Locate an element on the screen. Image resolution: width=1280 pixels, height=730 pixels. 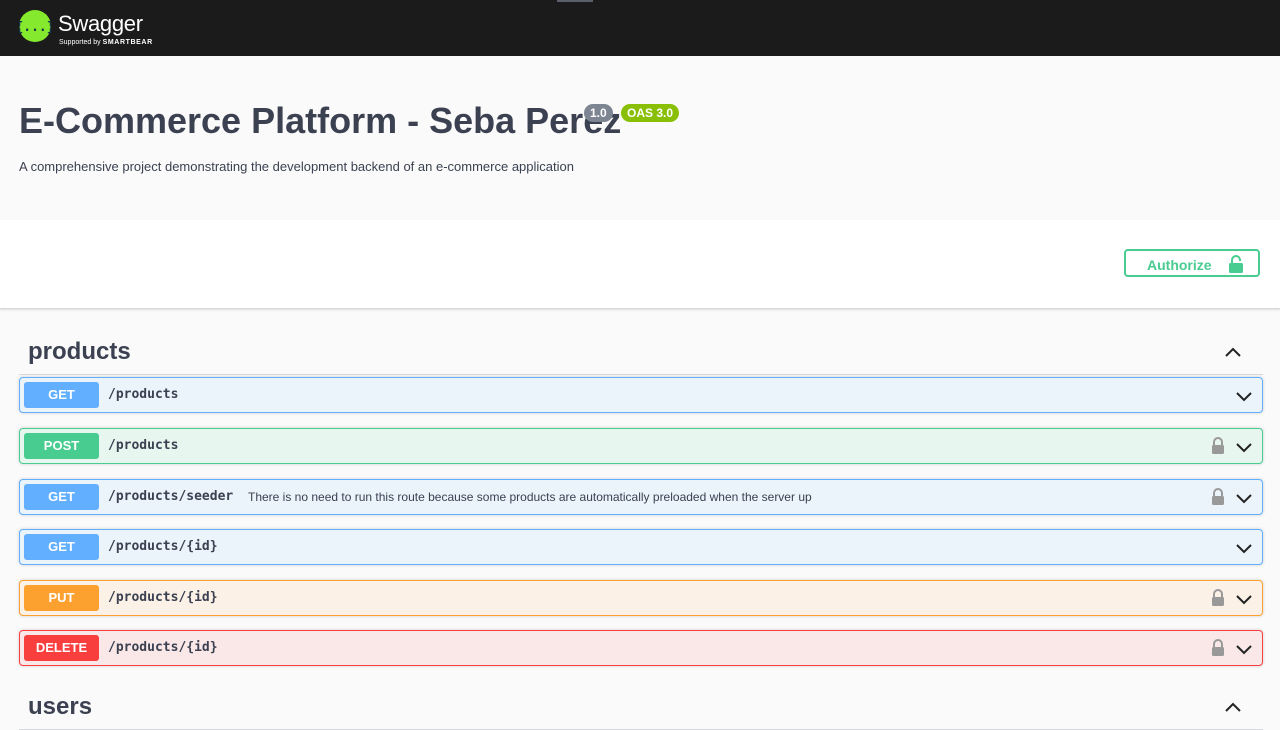
oas-badge: OAS 3.0 is located at coordinates (650, 113).